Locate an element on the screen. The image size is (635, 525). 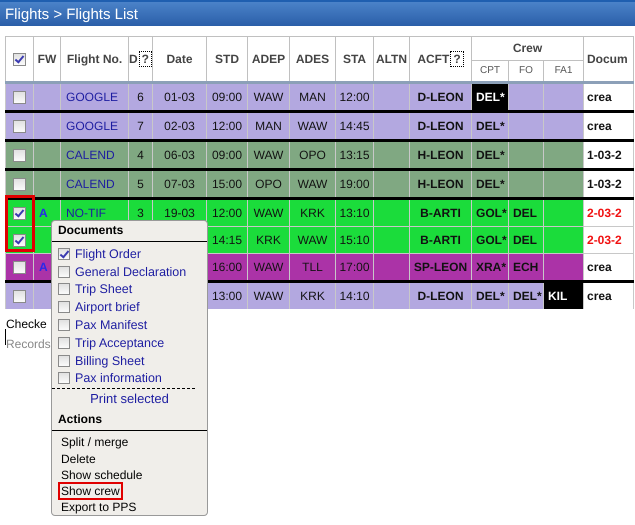
flight-row: GOOGLE 6 01-03 09:00 WAW MAN 12:00 D-LEON DEL* crea is located at coordinates (320, 97).